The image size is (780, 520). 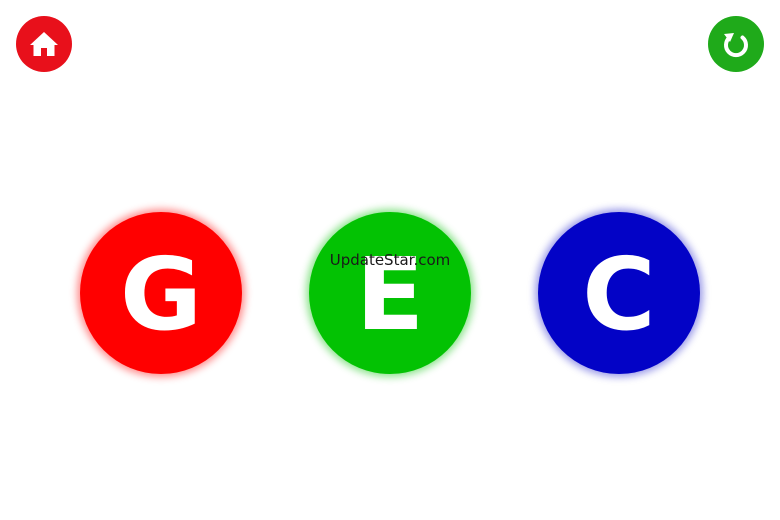 I want to click on letter-ball-c: C, so click(x=619, y=293).